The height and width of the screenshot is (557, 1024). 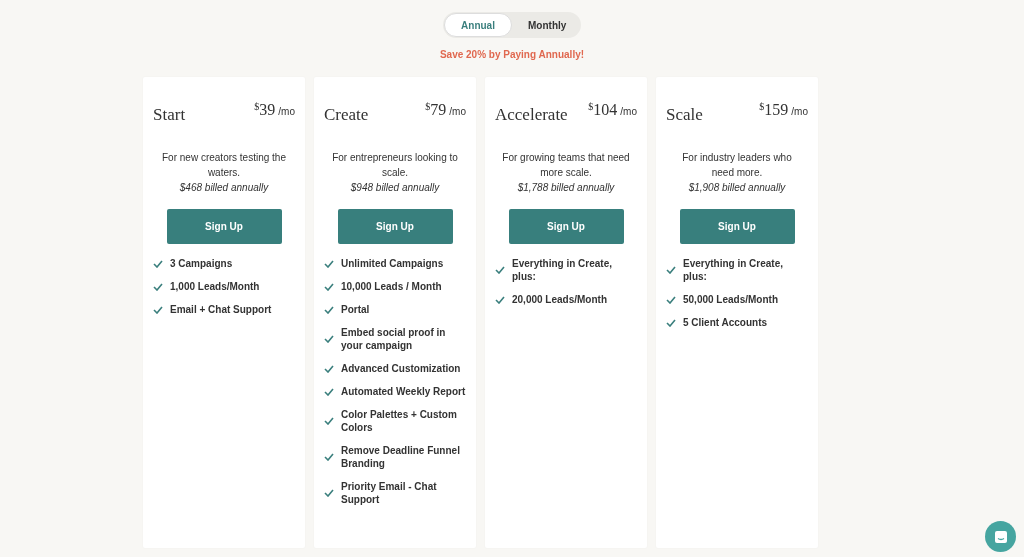 What do you see at coordinates (737, 165) in the screenshot?
I see `plan-description: For industry leaders who need more.` at bounding box center [737, 165].